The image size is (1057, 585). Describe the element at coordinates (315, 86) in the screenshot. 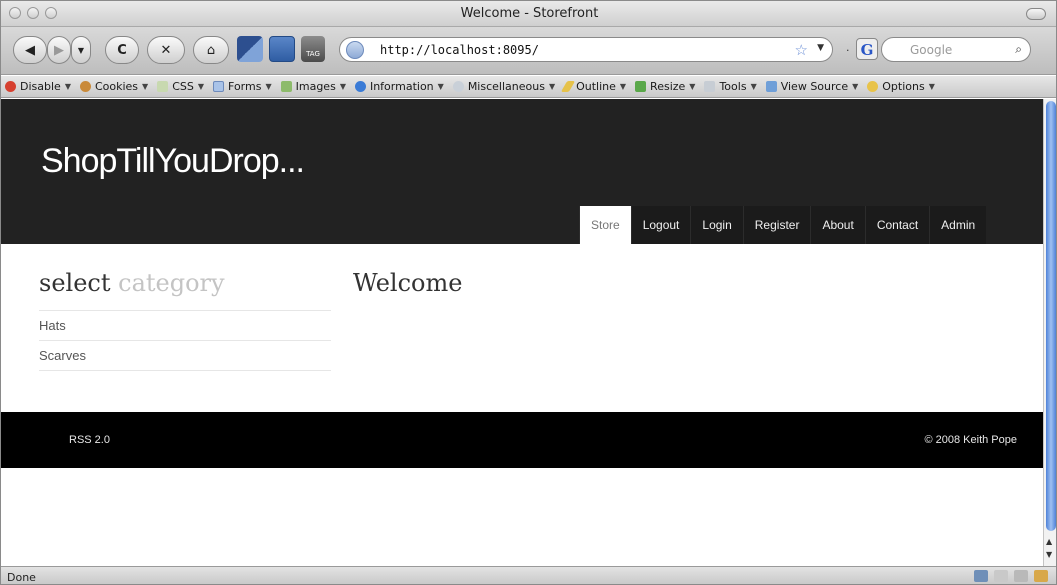

I see `devbar-label: Images` at that location.